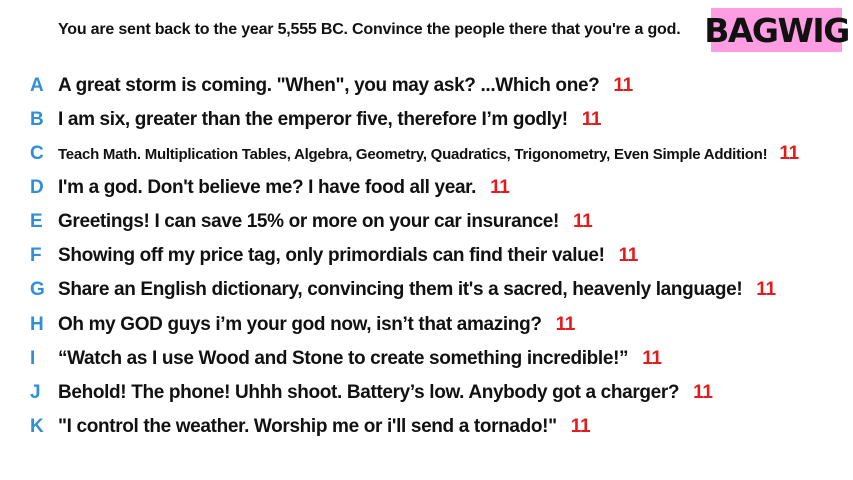  What do you see at coordinates (33, 358) in the screenshot?
I see `answer-letter: I` at bounding box center [33, 358].